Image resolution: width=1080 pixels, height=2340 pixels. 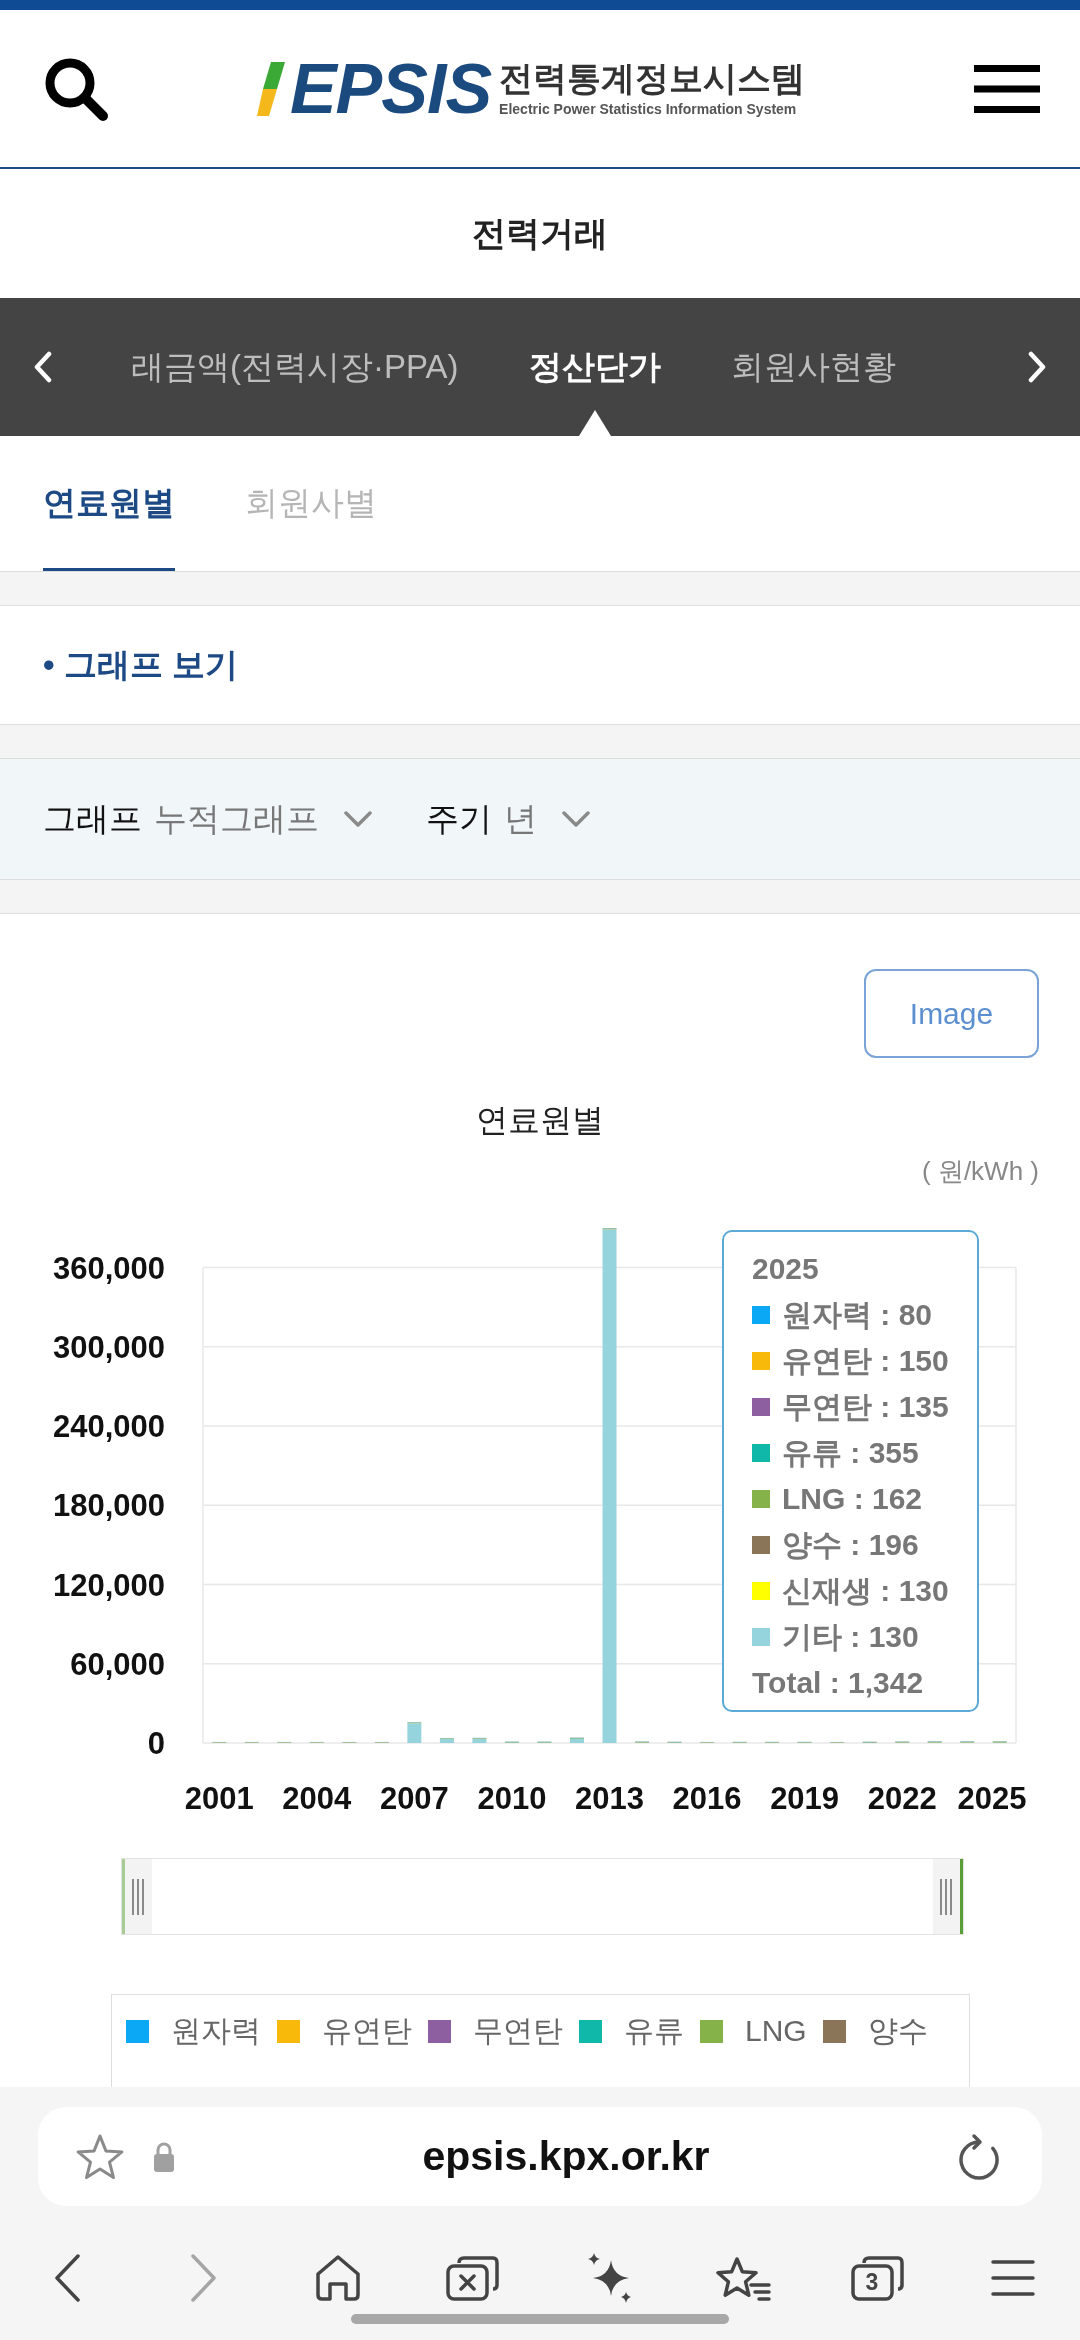 What do you see at coordinates (850, 1545) in the screenshot?
I see `tooltip-text: 양수 : 196` at bounding box center [850, 1545].